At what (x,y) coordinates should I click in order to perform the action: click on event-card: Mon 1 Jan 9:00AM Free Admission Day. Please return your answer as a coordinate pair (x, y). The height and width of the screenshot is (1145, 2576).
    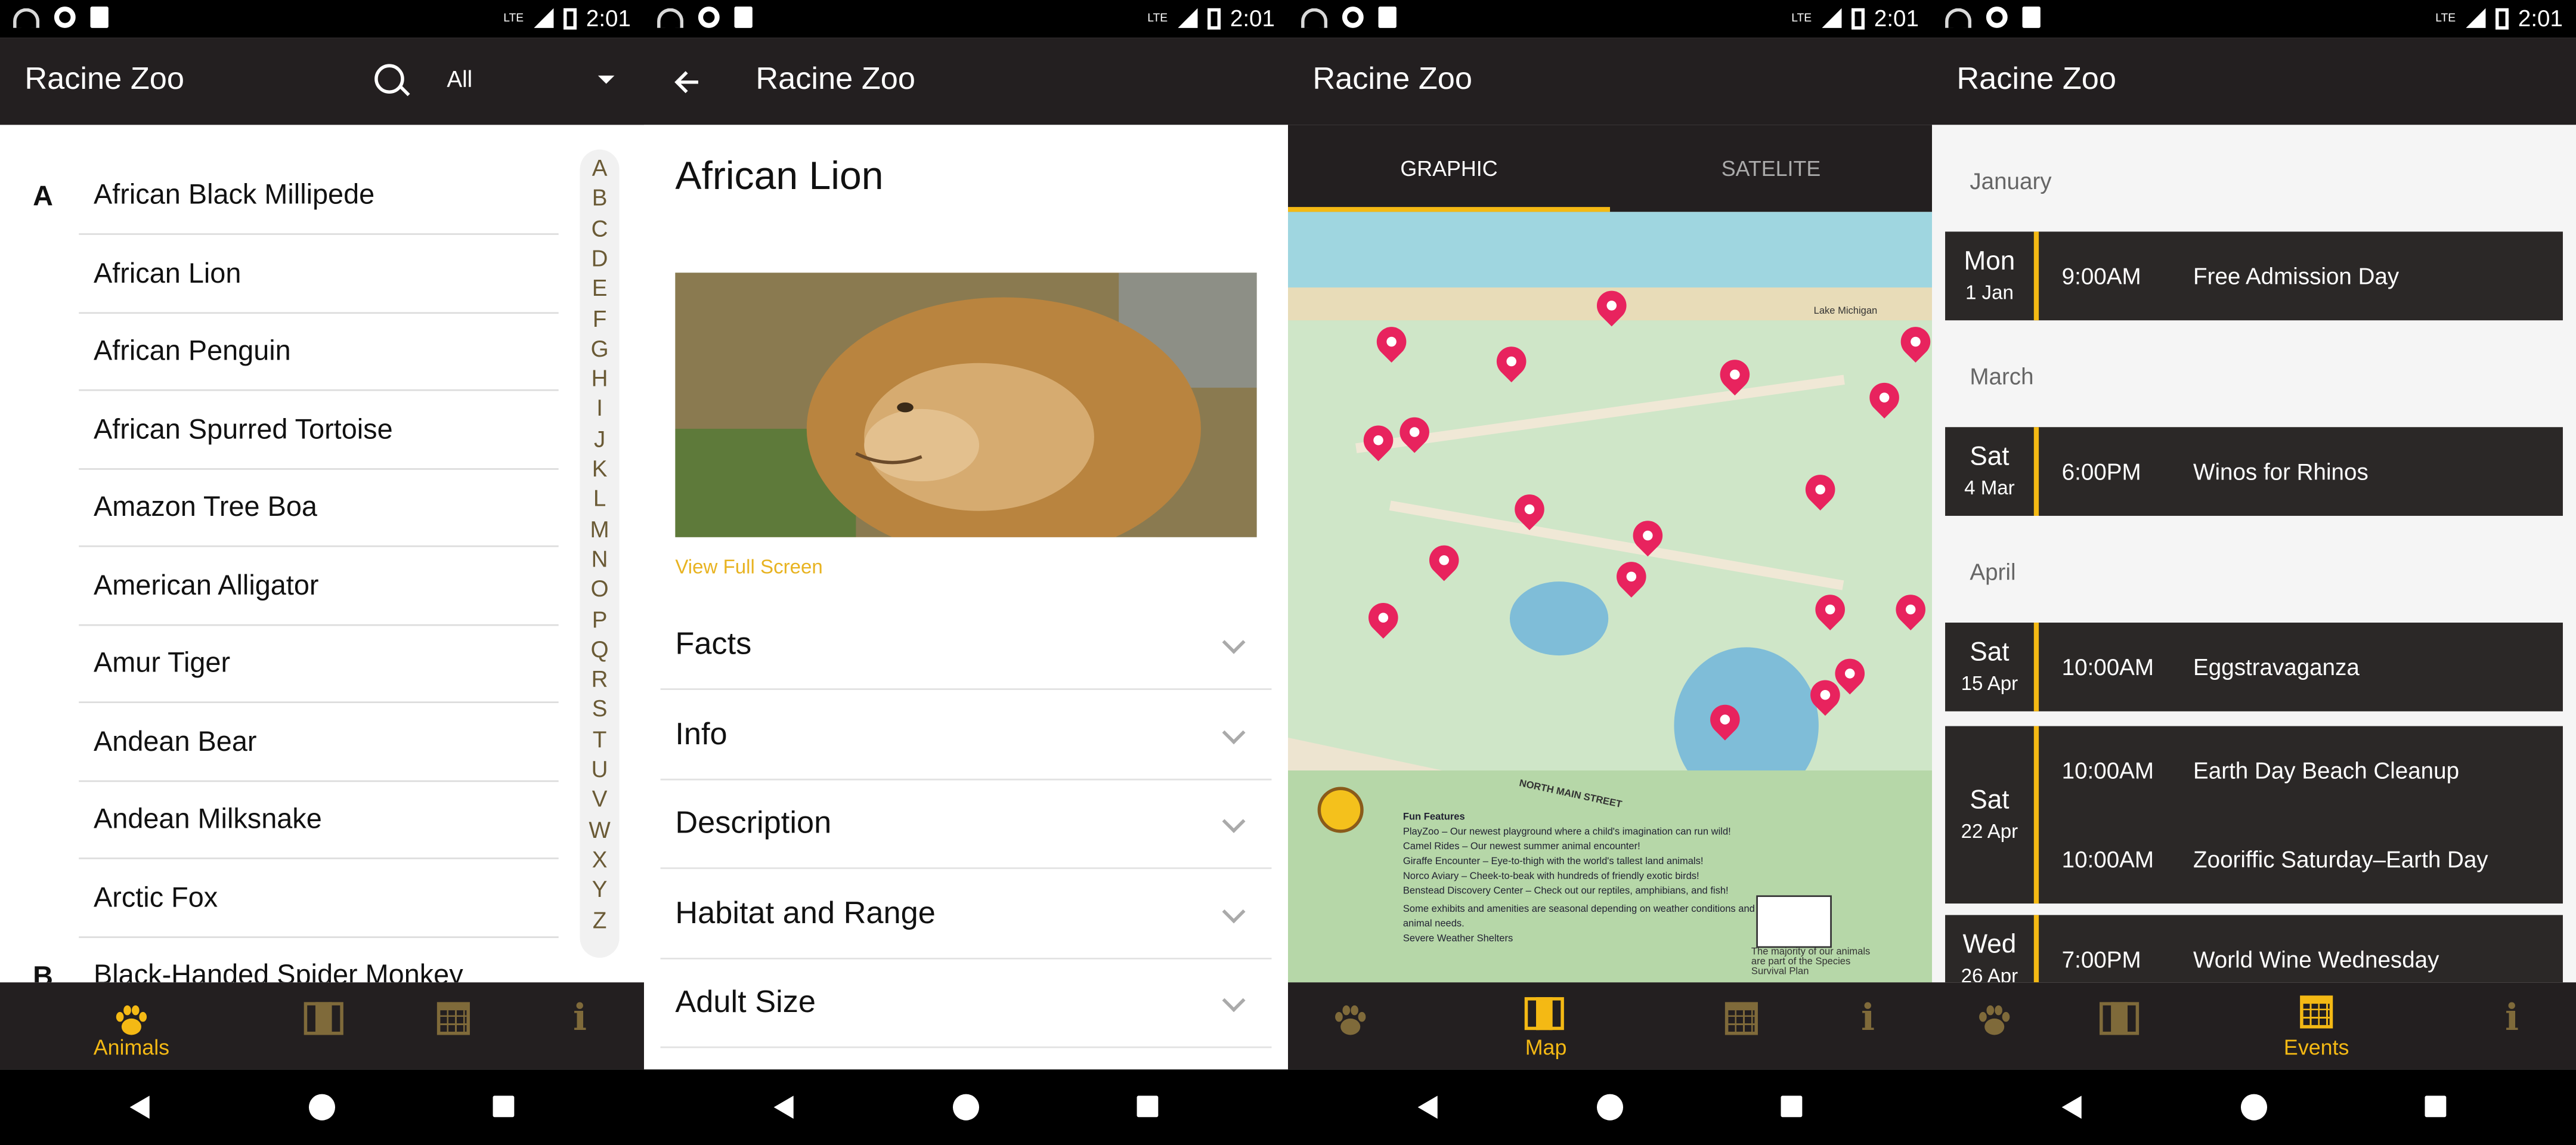
    Looking at the image, I should click on (2254, 276).